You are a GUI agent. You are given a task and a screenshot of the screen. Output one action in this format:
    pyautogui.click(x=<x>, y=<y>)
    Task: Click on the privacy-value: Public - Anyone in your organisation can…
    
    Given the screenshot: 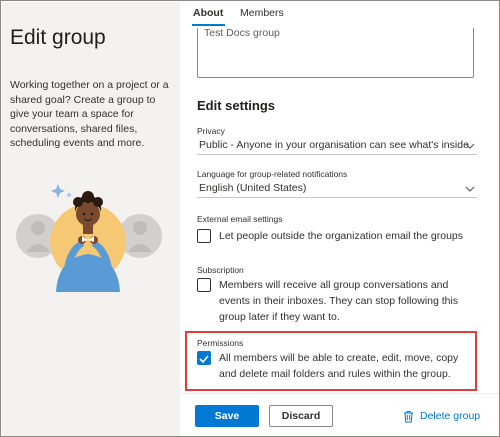 What is the action you would take?
    pyautogui.click(x=334, y=145)
    